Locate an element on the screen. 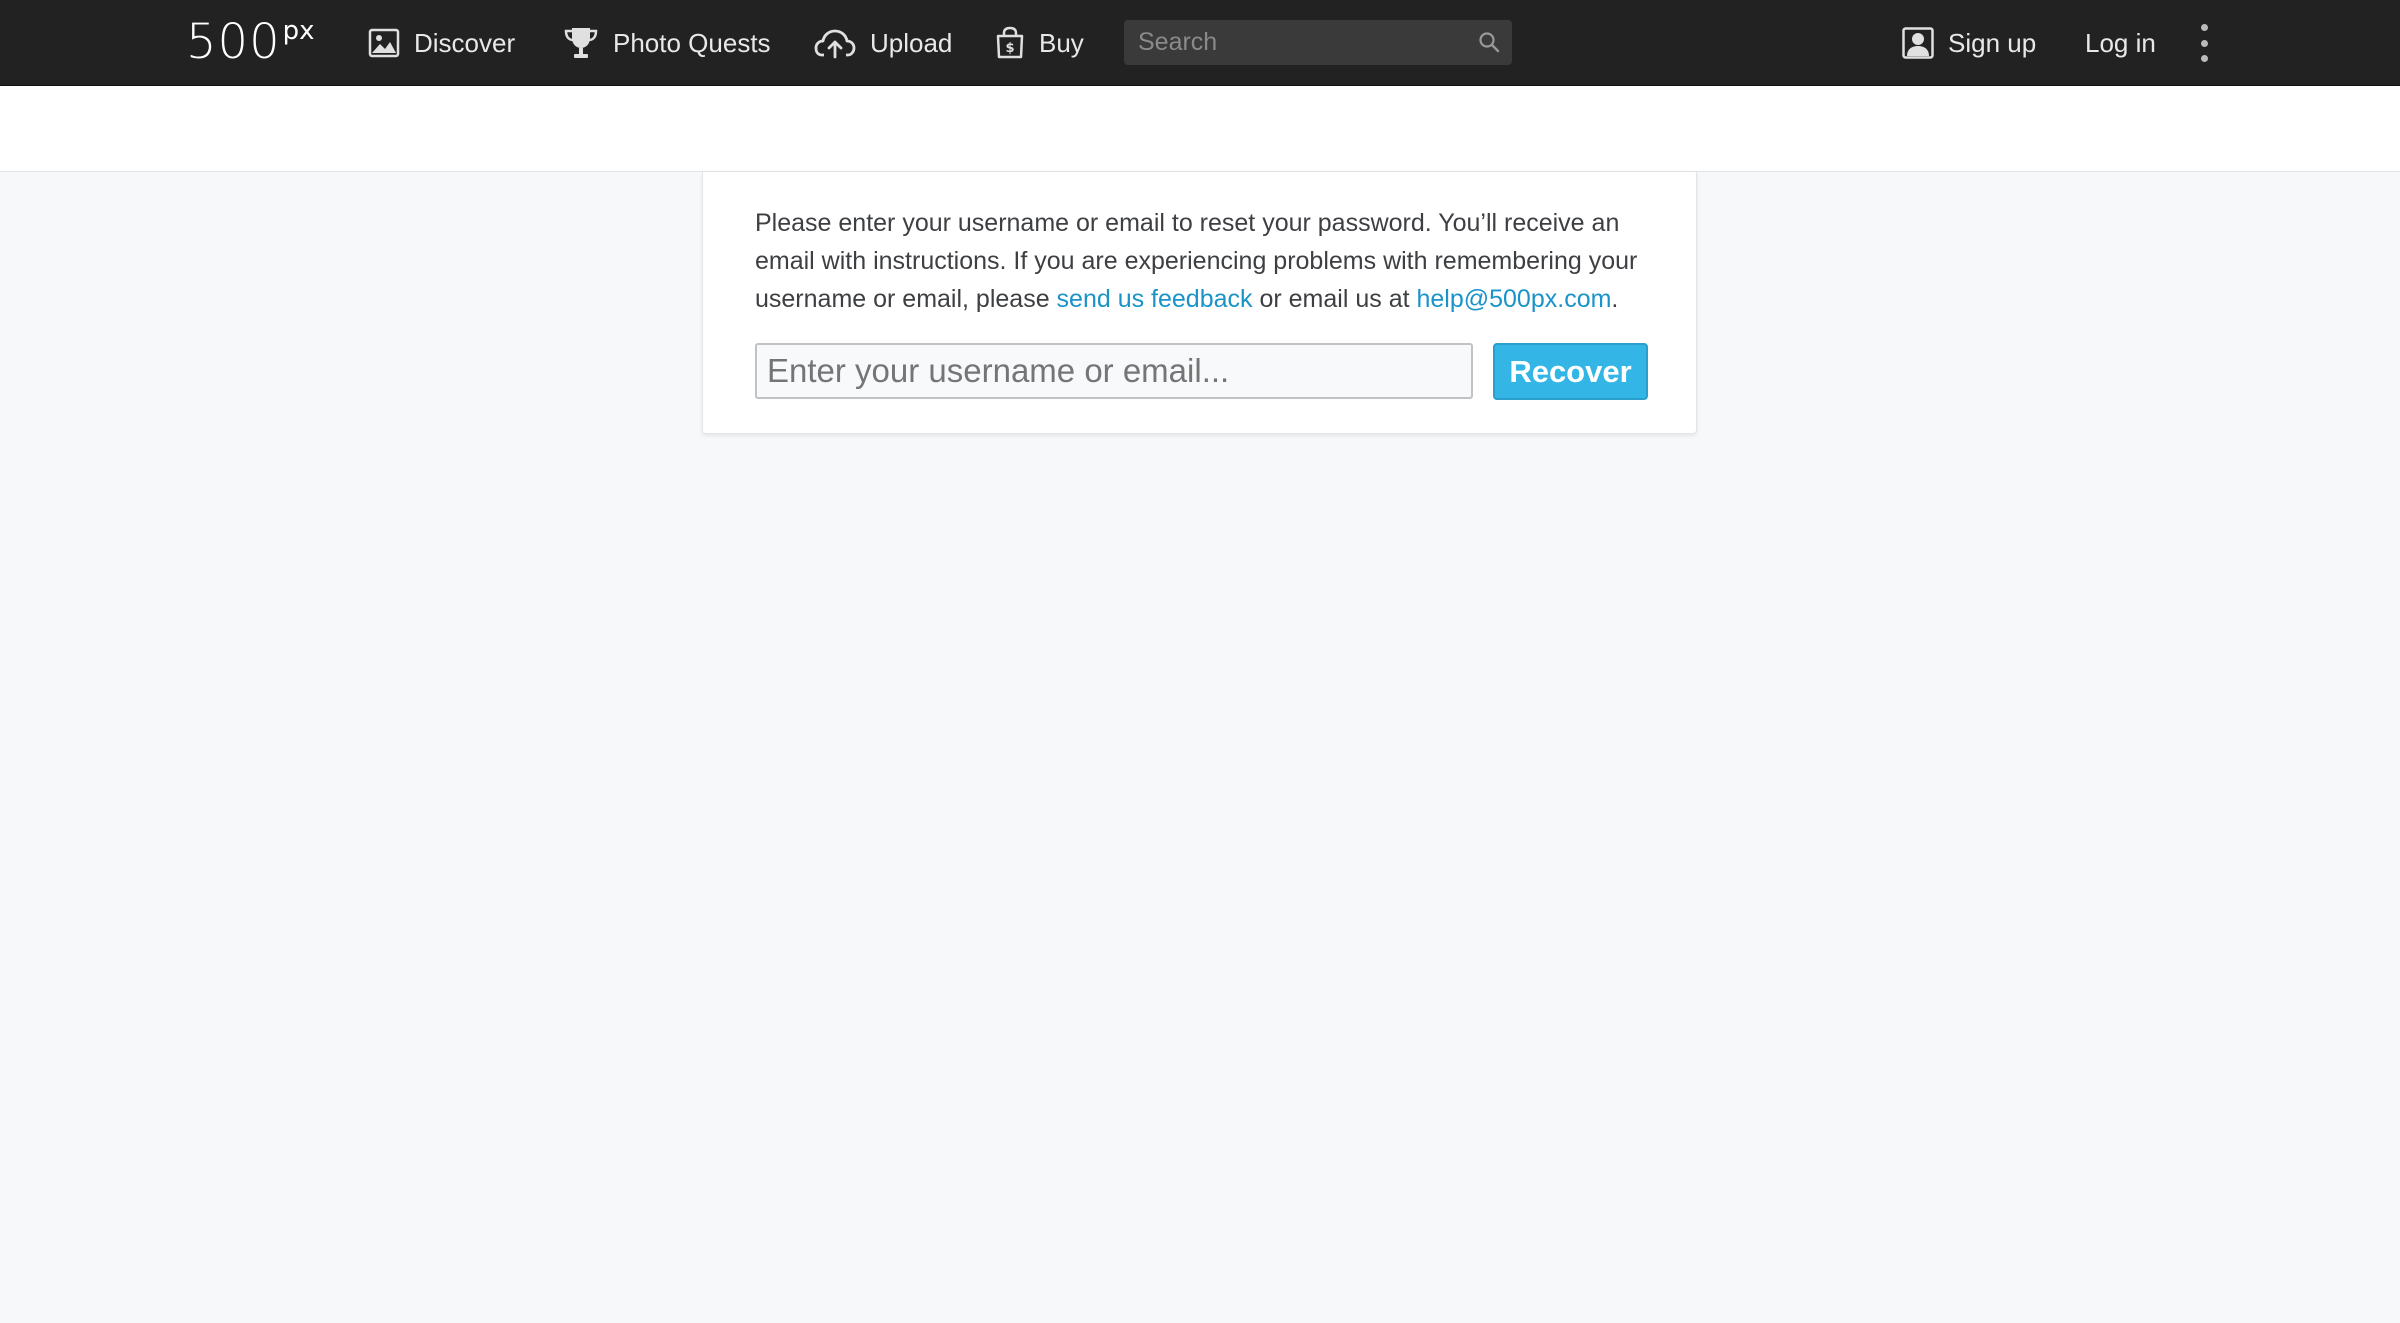 The height and width of the screenshot is (1323, 2400). subheader-band is located at coordinates (1200, 129).